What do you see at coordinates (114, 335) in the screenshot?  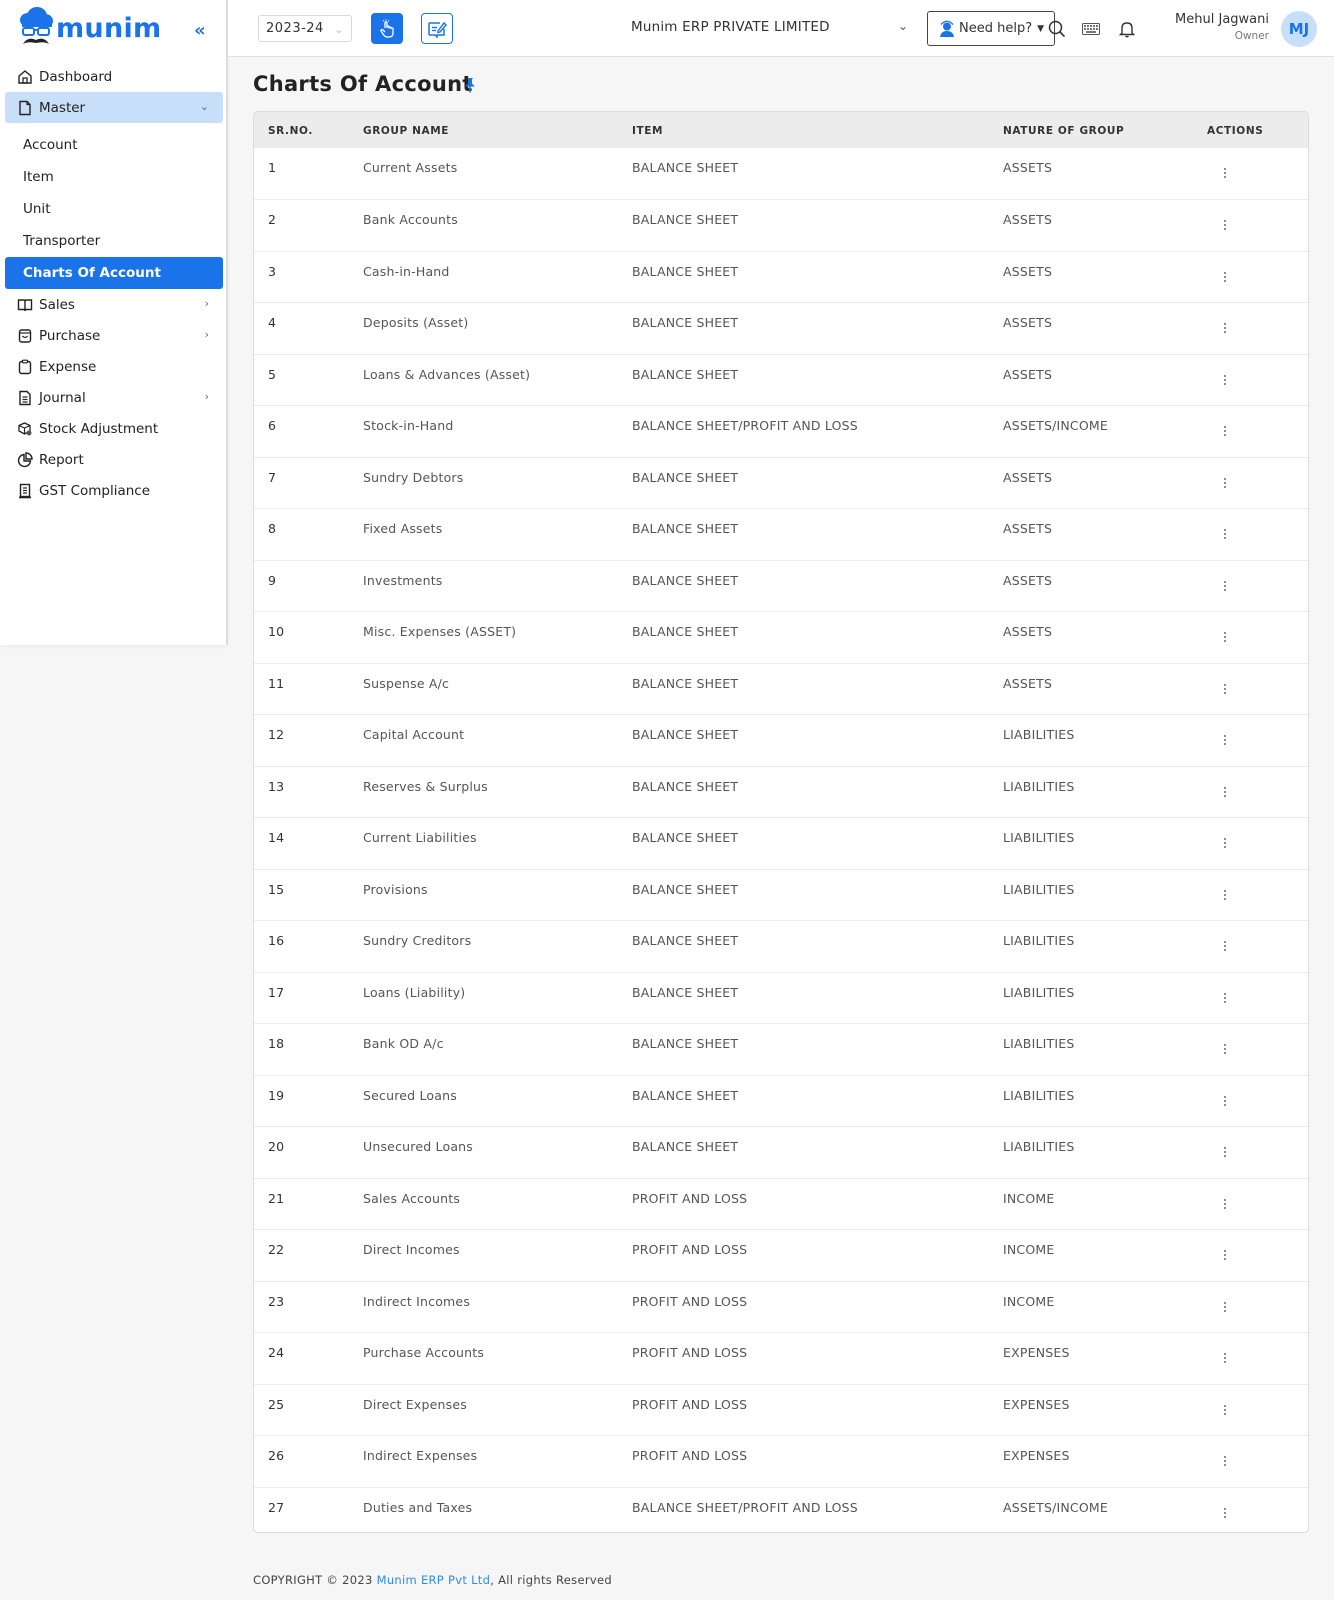 I see `sidebar-item-purchase: Purchase ›` at bounding box center [114, 335].